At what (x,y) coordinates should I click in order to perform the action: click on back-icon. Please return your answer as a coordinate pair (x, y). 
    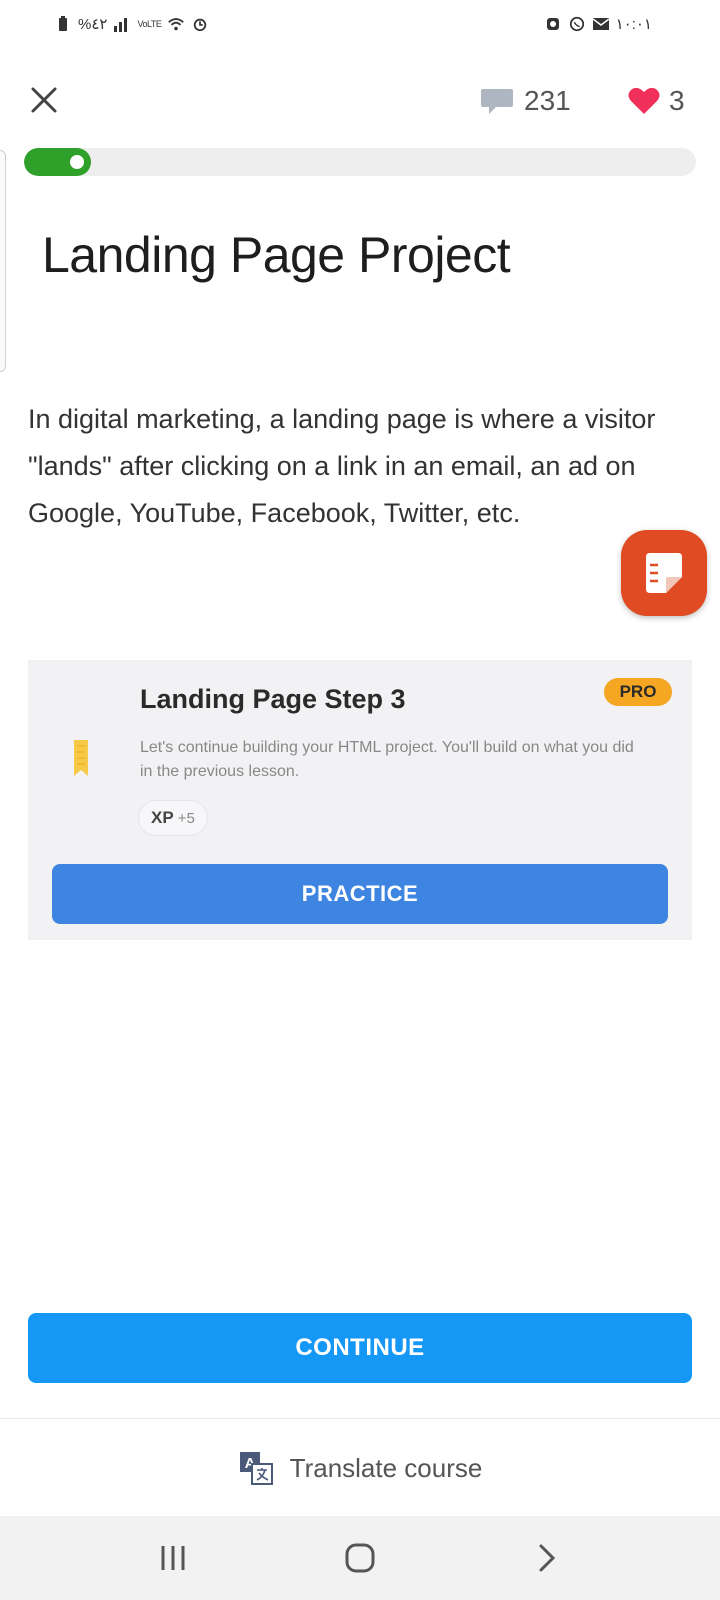
    Looking at the image, I should click on (547, 1558).